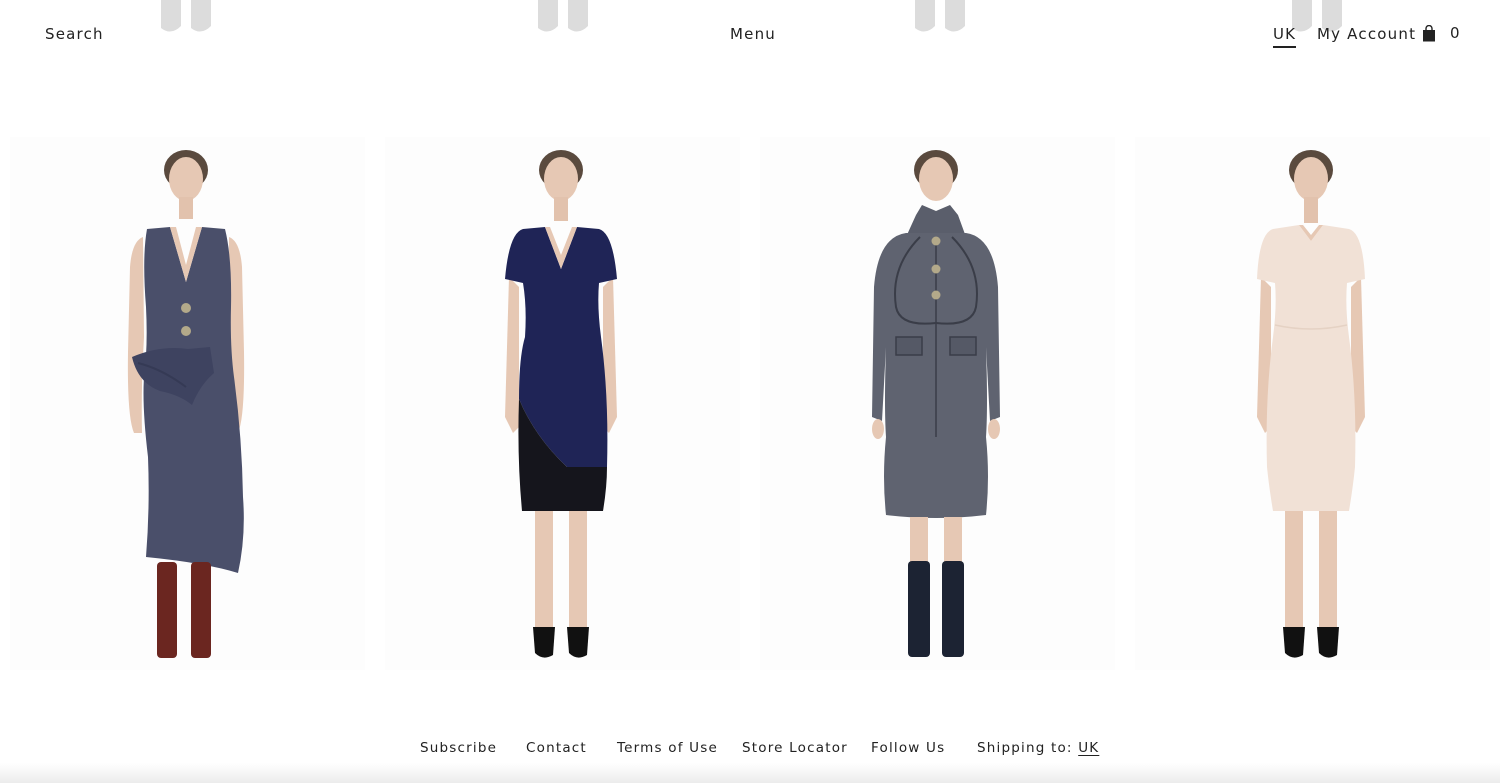  I want to click on site-header: Search Menu UK My Account 0, so click(750, 35).